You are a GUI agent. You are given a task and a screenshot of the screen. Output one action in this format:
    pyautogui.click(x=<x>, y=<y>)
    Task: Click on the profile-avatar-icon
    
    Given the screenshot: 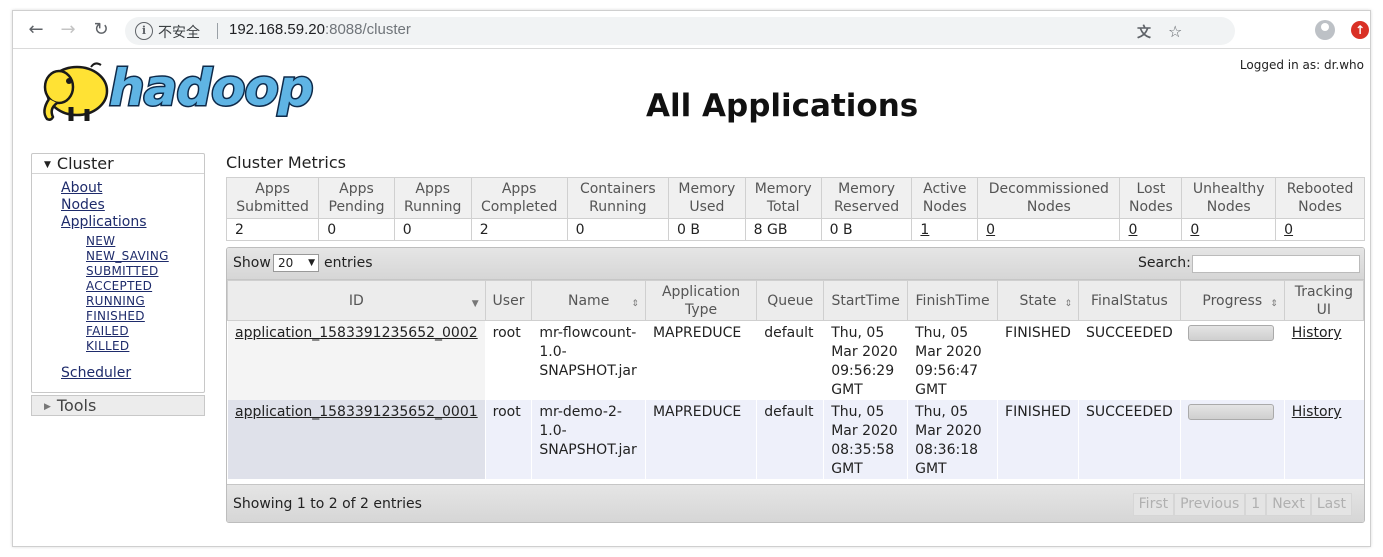 What is the action you would take?
    pyautogui.click(x=1325, y=30)
    